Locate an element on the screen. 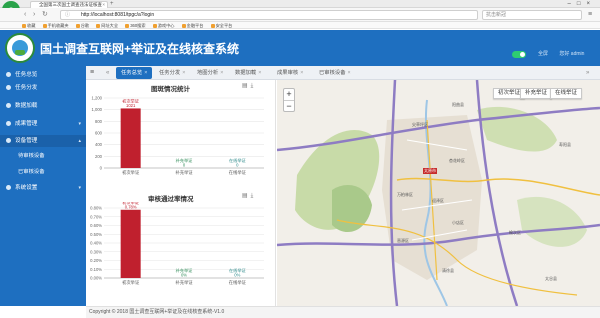  tab-data-load: 数据加载 × is located at coordinates (248, 73).